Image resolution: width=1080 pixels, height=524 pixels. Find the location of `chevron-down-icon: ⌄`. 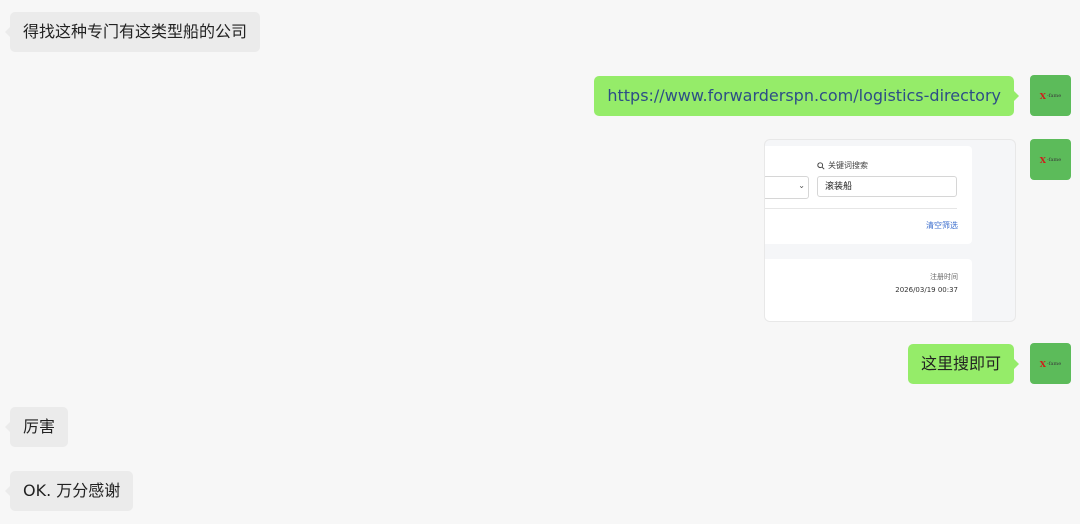

chevron-down-icon: ⌄ is located at coordinates (801, 185).